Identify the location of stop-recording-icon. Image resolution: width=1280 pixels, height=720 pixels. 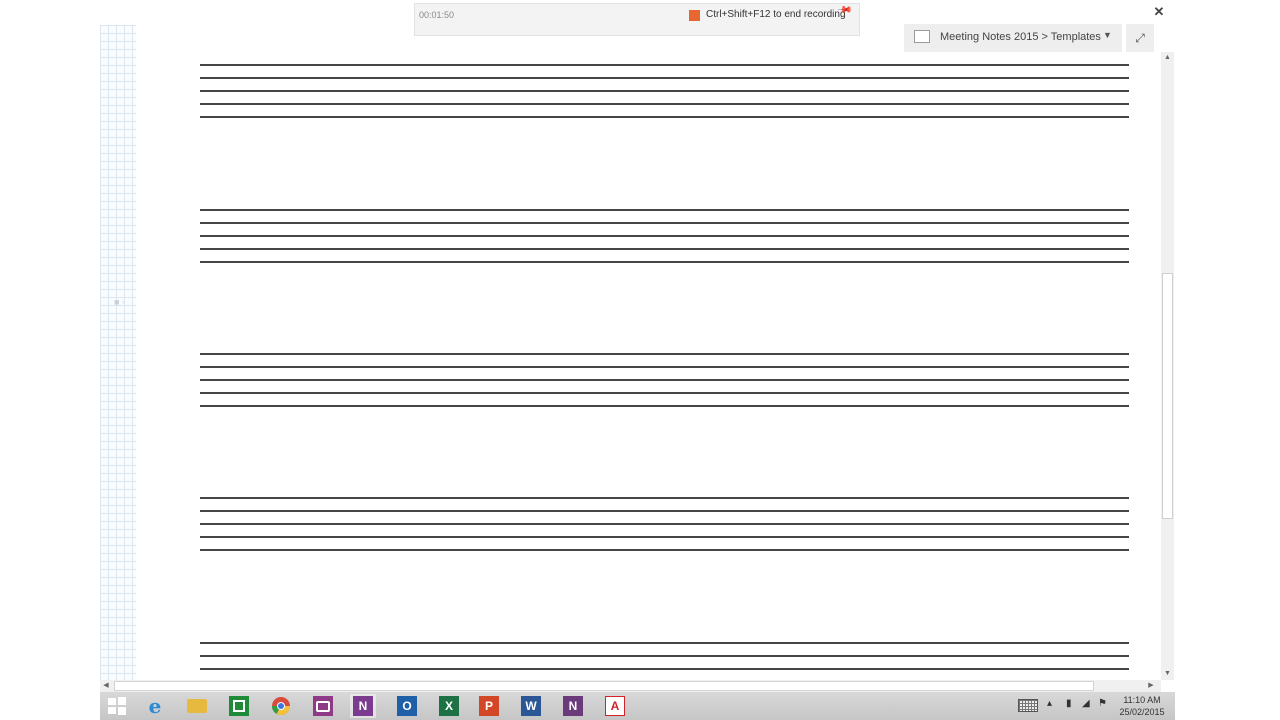
(694, 15).